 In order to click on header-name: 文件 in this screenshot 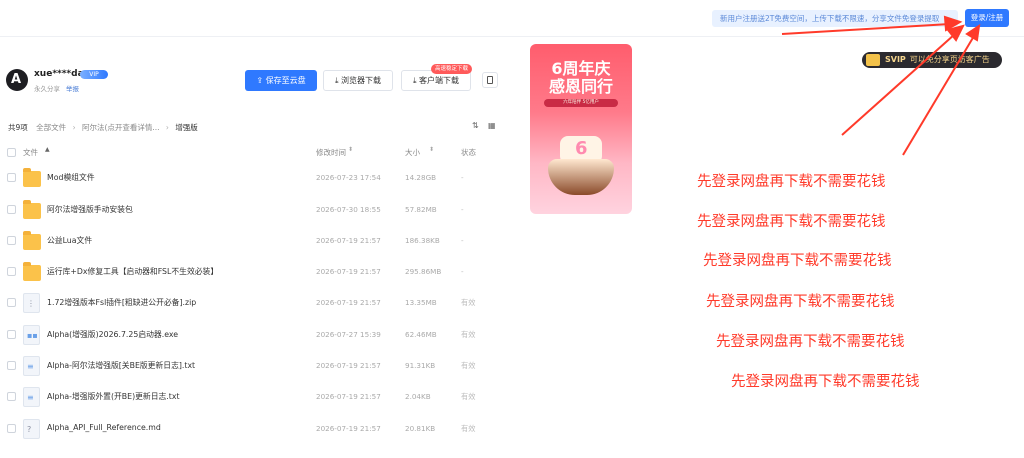, I will do `click(30, 152)`.